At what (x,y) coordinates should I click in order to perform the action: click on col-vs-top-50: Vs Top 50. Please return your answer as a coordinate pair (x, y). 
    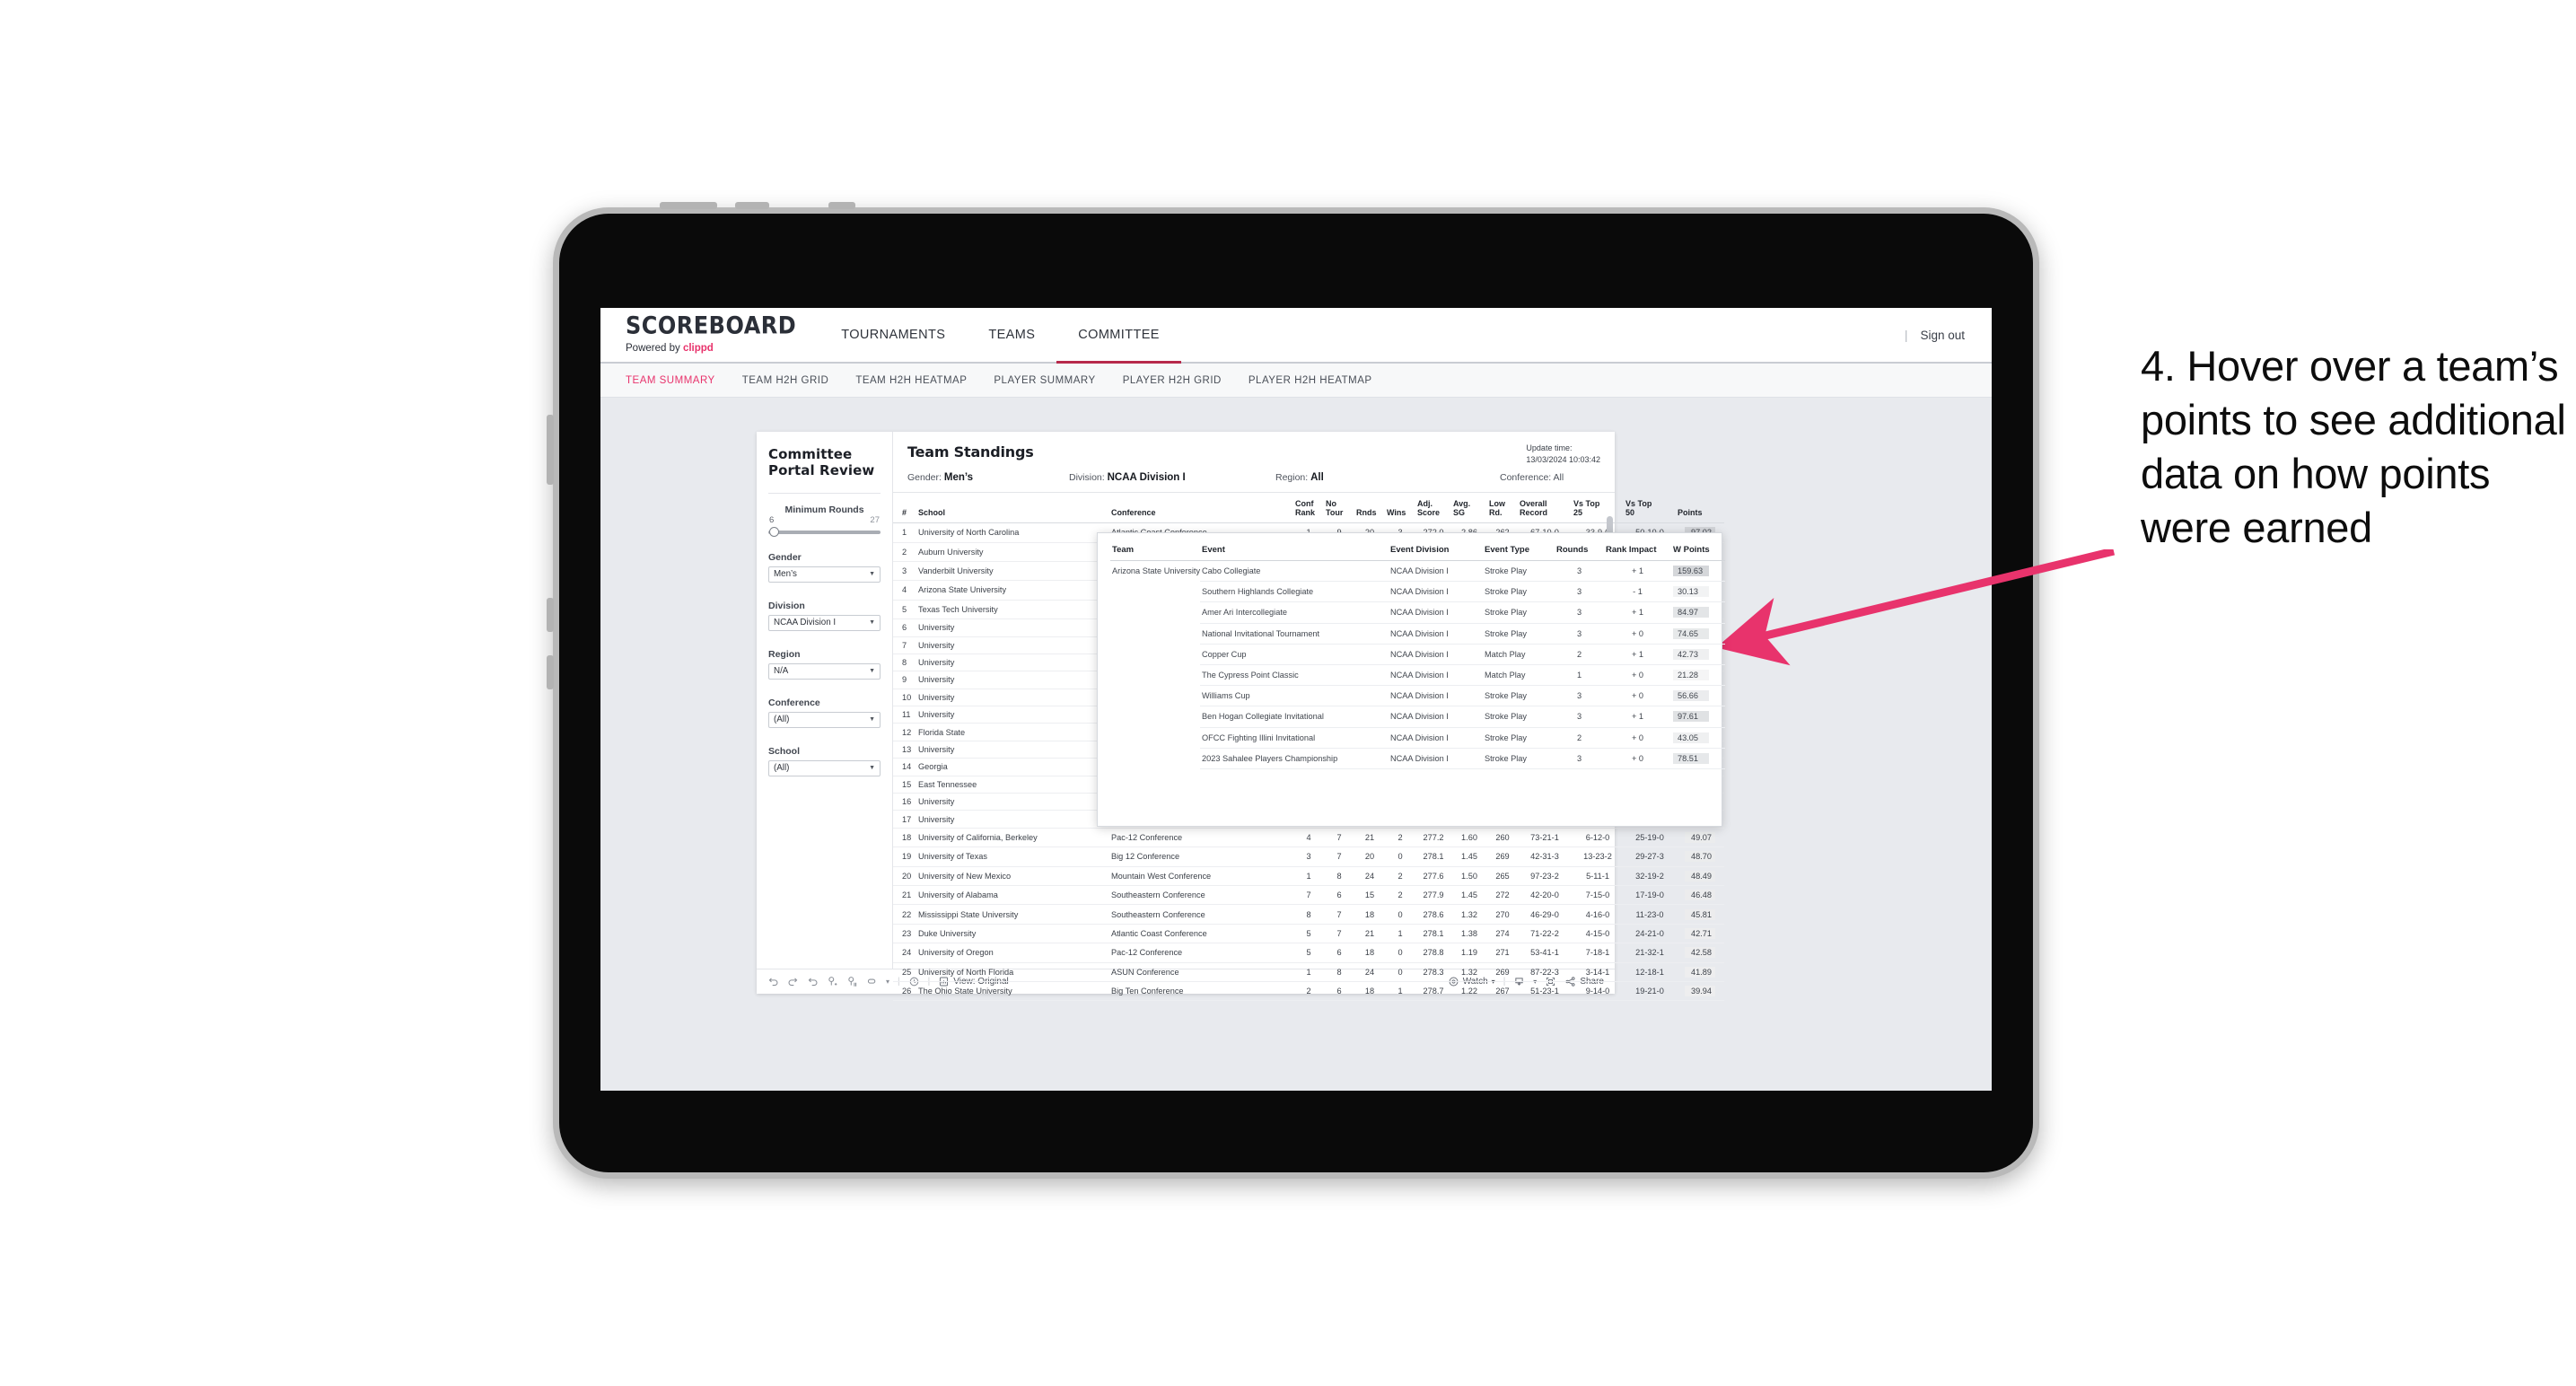
    Looking at the image, I should click on (1650, 508).